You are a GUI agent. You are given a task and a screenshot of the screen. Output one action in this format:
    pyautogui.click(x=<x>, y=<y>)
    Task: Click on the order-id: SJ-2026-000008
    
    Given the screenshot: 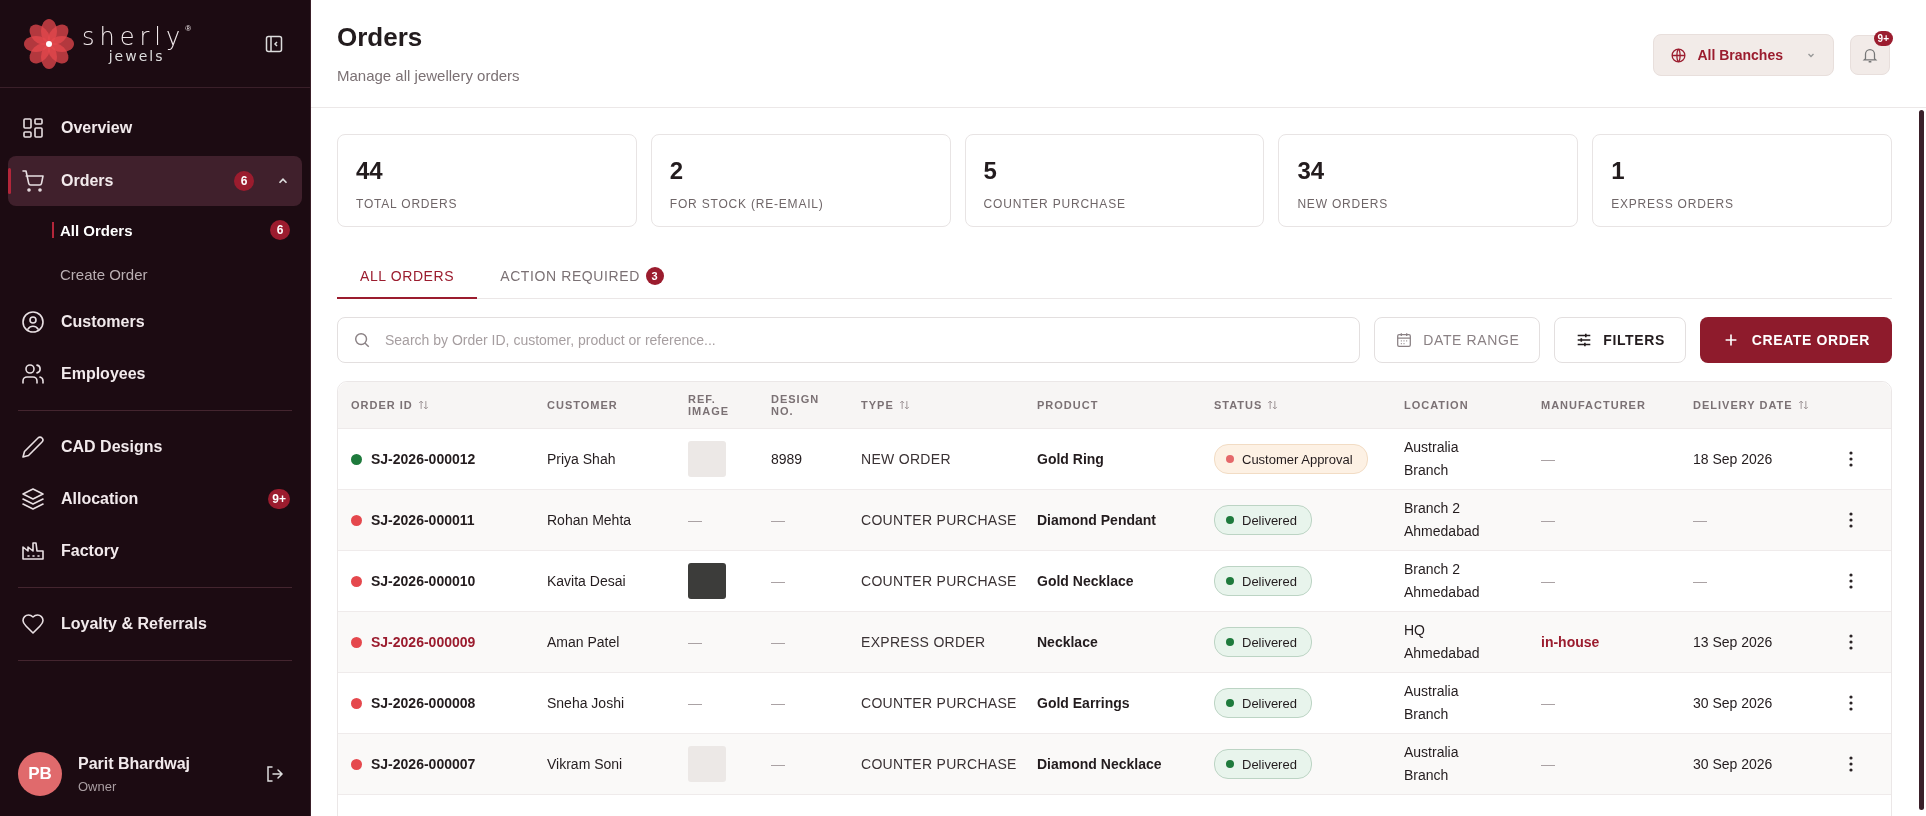 What is the action you would take?
    pyautogui.click(x=423, y=703)
    